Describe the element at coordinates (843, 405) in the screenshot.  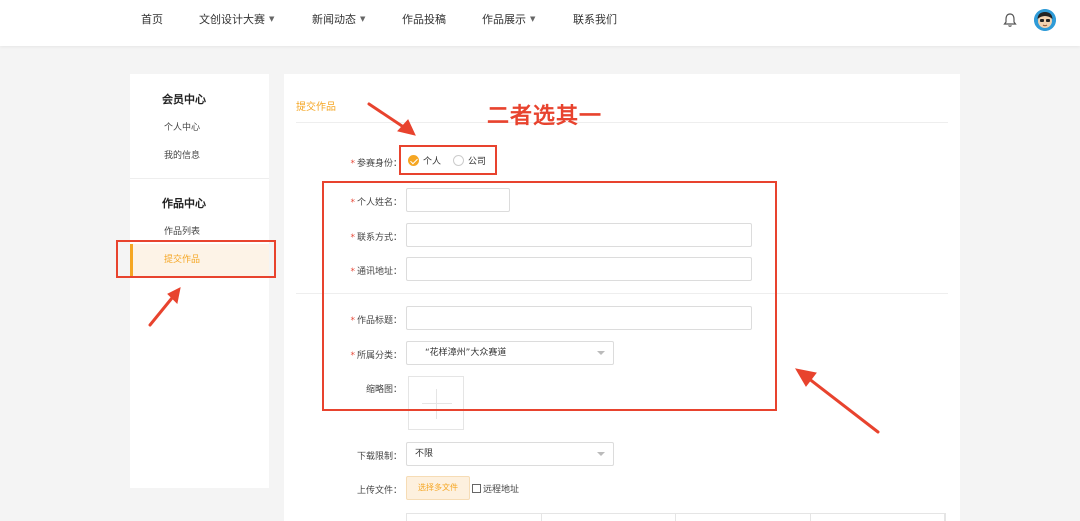
I see `arrow-to-form` at that location.